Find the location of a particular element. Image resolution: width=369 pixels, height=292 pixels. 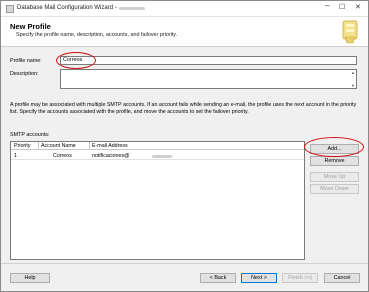

cell-priority: 1 is located at coordinates (15, 156).